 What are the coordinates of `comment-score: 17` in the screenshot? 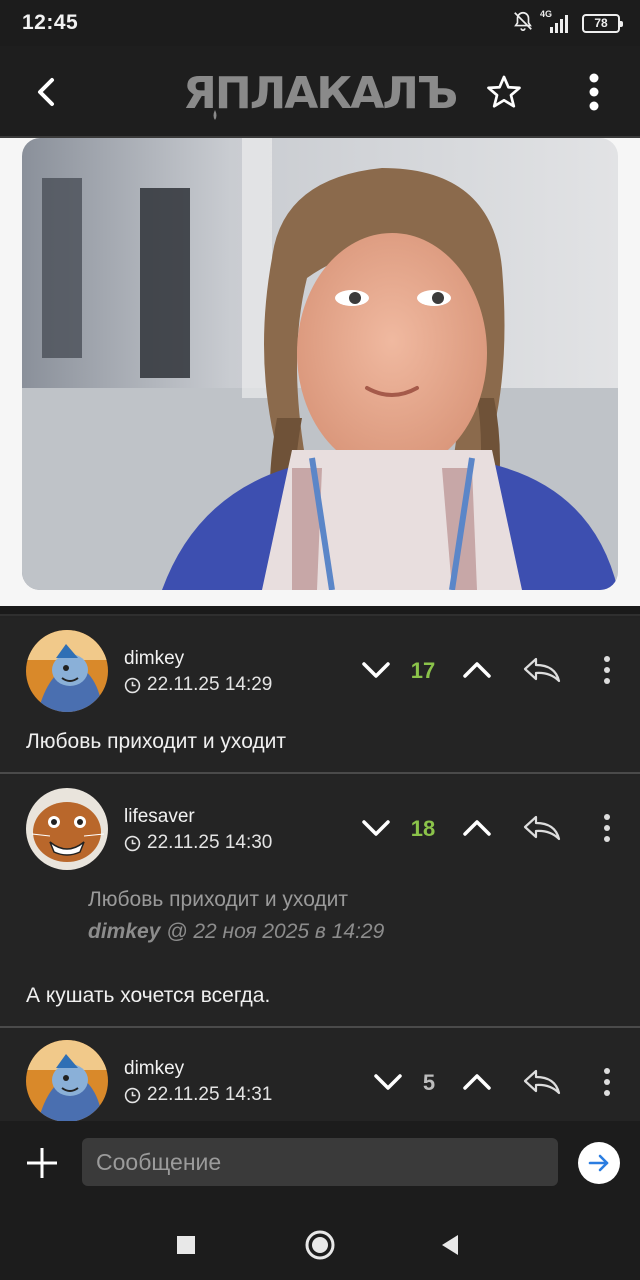 It's located at (423, 670).